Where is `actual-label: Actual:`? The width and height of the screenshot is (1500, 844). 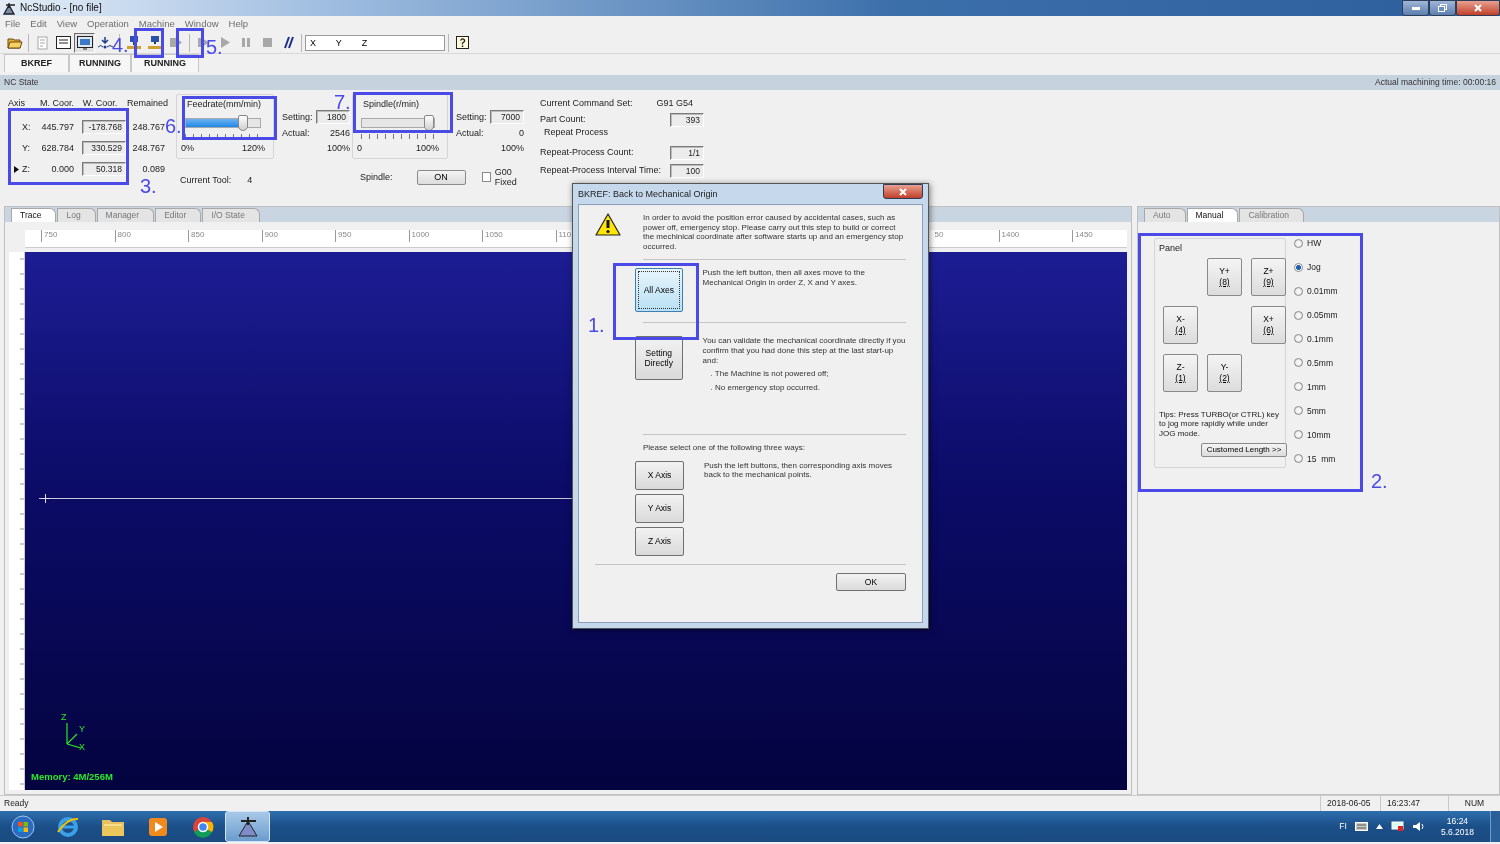 actual-label: Actual: is located at coordinates (470, 133).